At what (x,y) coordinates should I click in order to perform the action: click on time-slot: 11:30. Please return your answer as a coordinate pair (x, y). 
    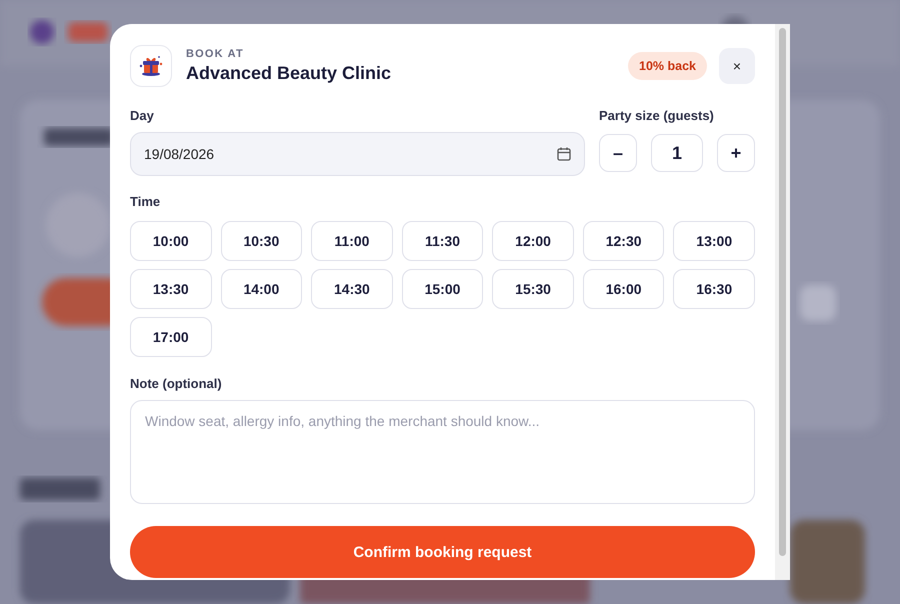
    Looking at the image, I should click on (443, 241).